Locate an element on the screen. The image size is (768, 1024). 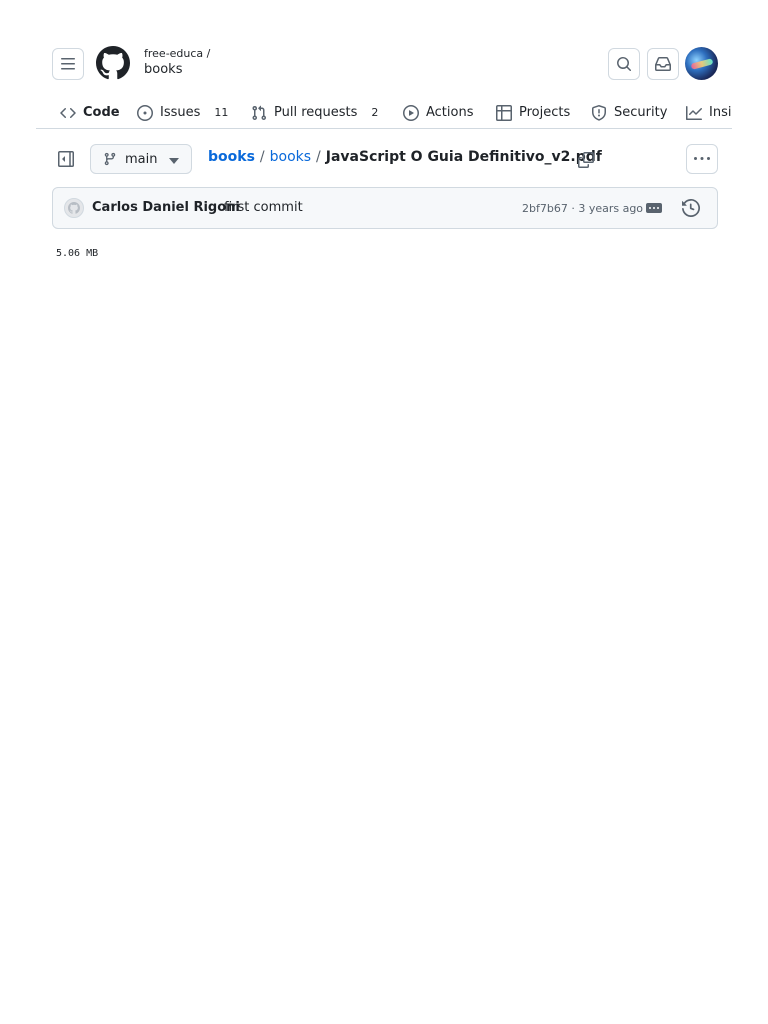
code-icon is located at coordinates (68, 112).